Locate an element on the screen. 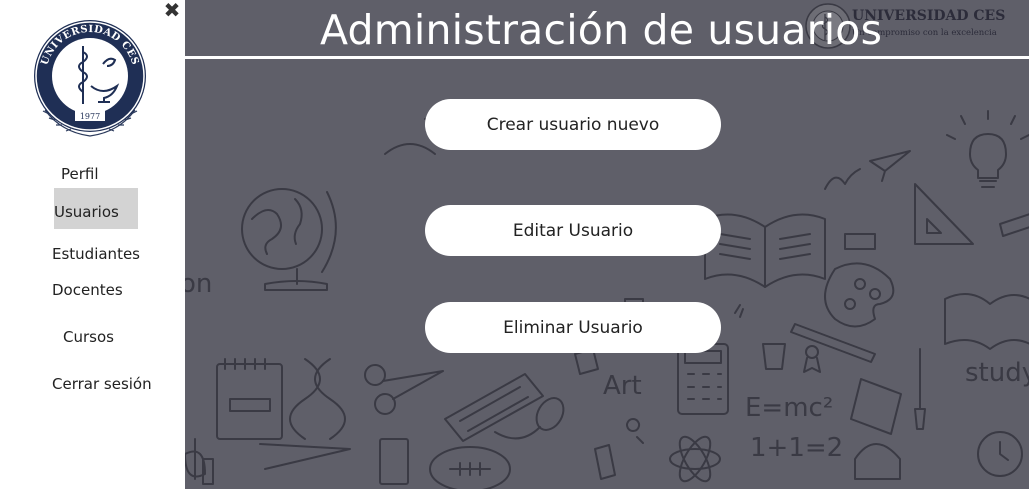 The image size is (1029, 489). doodle-text: E=mc² is located at coordinates (789, 408).